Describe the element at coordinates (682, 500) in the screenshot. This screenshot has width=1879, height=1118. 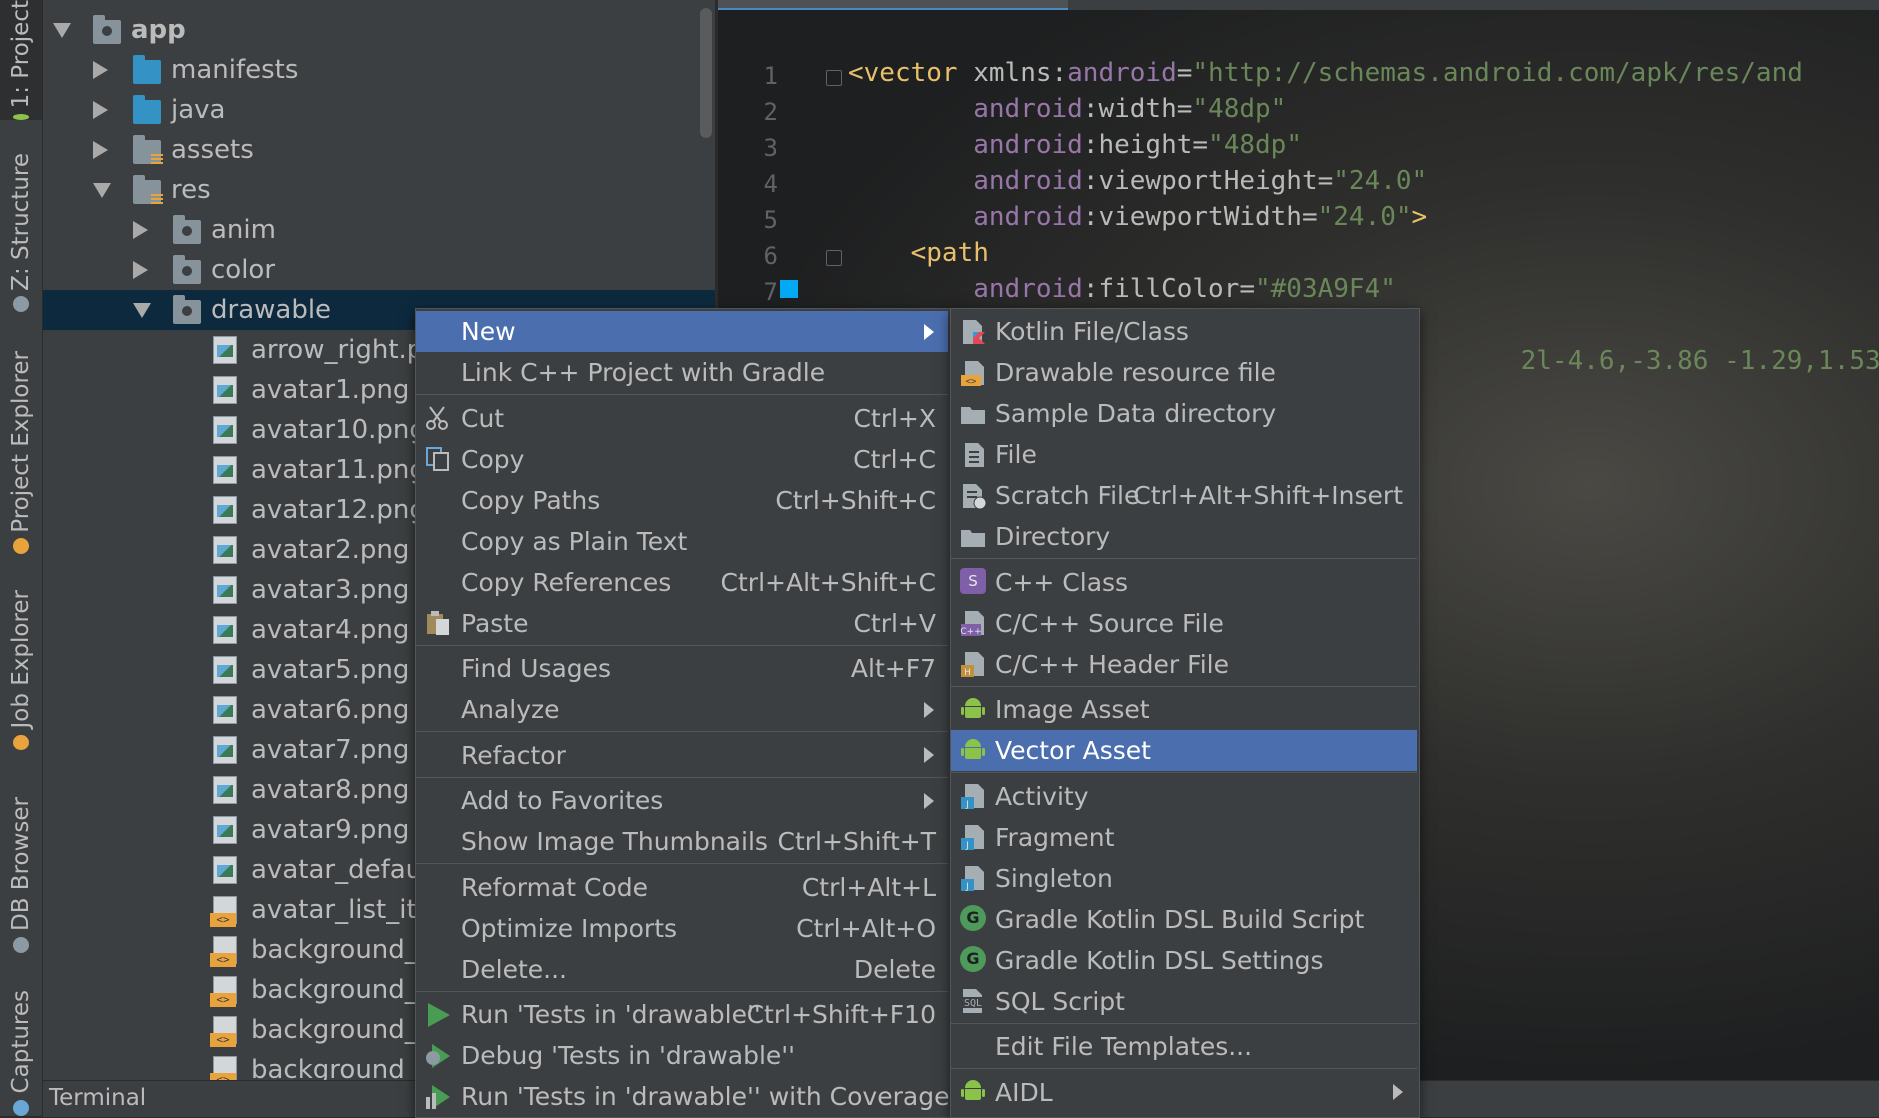
I see `menu-item-copy-paths: Copy Paths Ctrl+Shift+C` at that location.